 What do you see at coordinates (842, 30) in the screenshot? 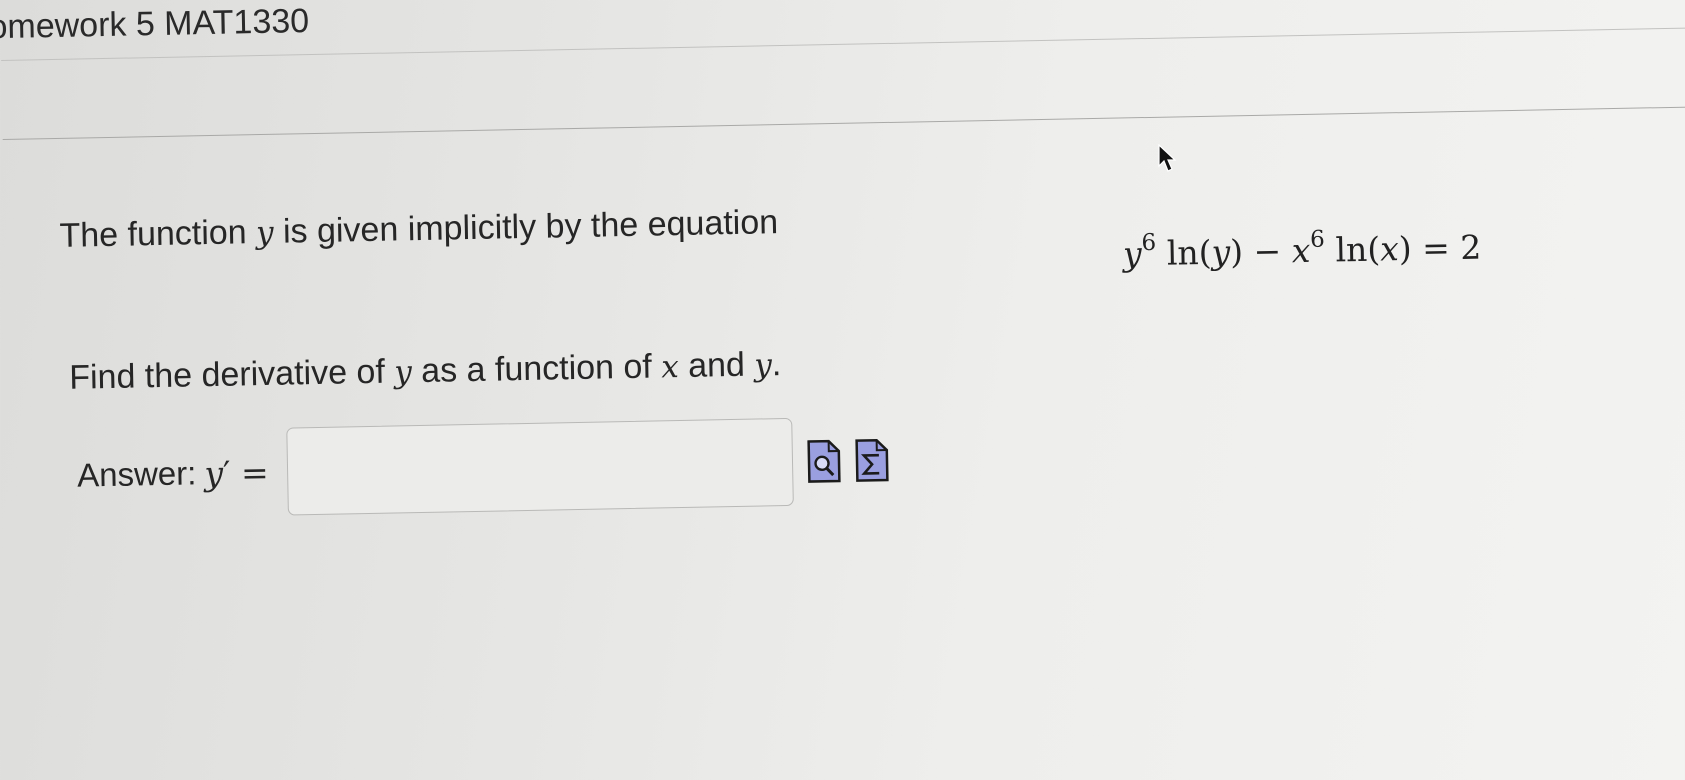
I see `header-bar: omework 5 MAT1330` at bounding box center [842, 30].